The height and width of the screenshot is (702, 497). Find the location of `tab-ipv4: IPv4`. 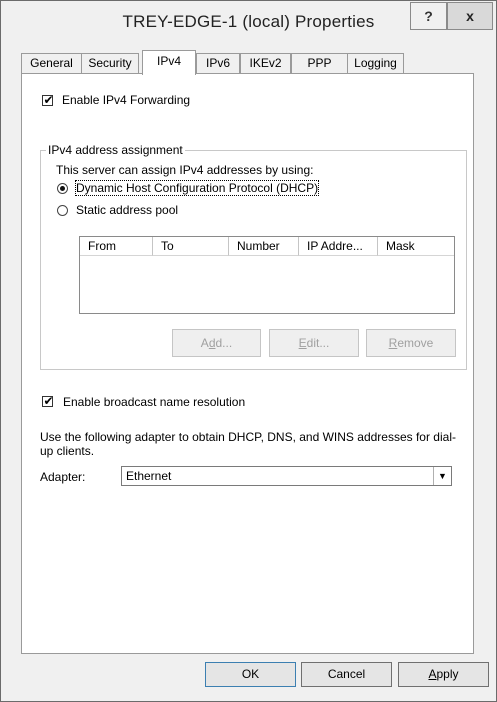

tab-ipv4: IPv4 is located at coordinates (169, 62).